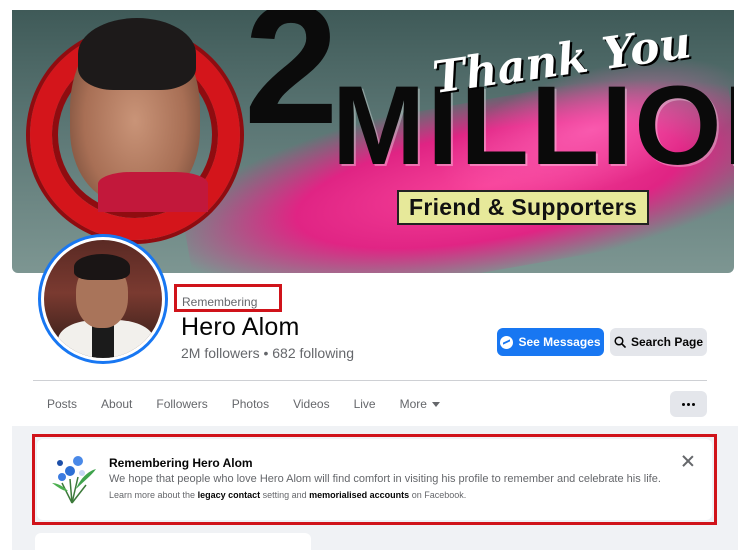 This screenshot has height=550, width=750. I want to click on tab-followers: Followers, so click(181, 404).